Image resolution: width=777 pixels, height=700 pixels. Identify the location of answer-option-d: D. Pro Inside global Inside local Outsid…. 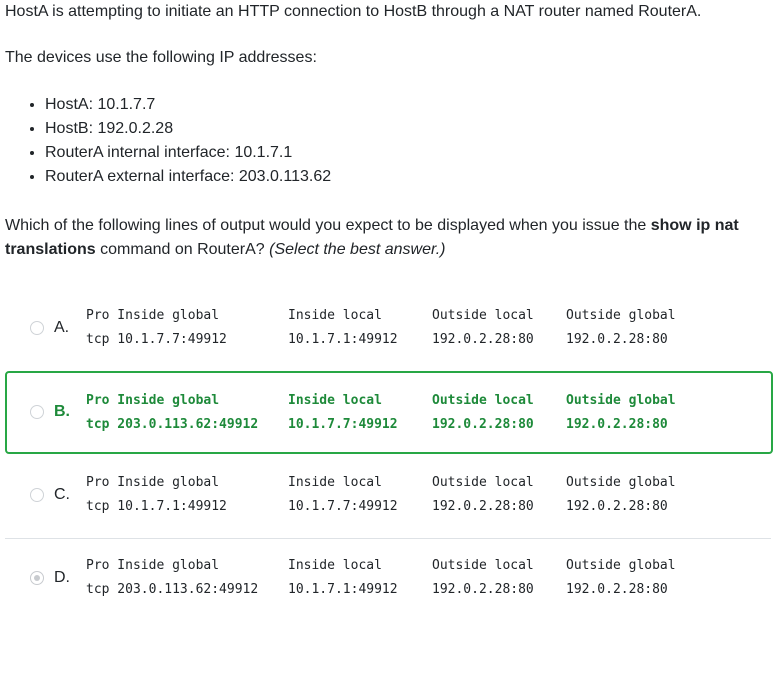
(389, 578).